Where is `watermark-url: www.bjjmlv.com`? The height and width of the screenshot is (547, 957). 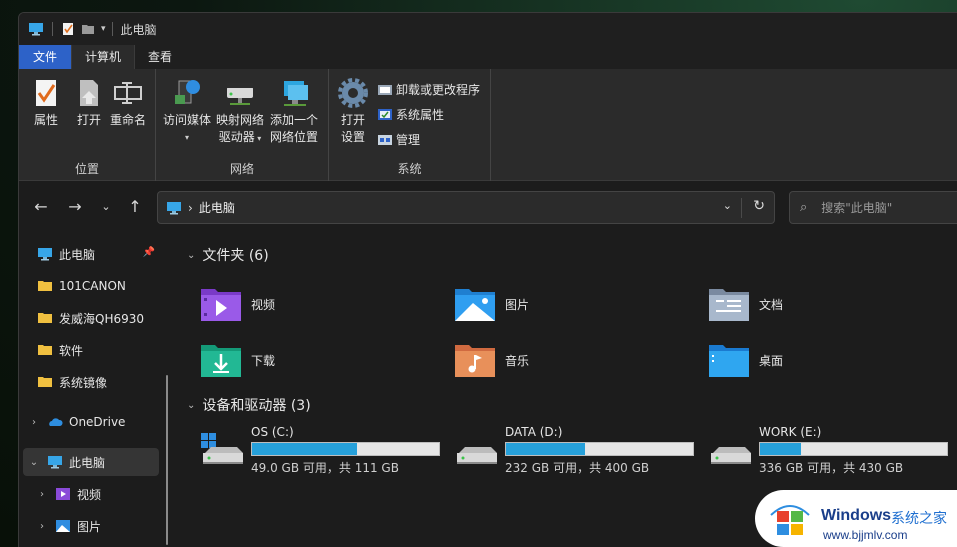 watermark-url: www.bjjmlv.com is located at coordinates (865, 535).